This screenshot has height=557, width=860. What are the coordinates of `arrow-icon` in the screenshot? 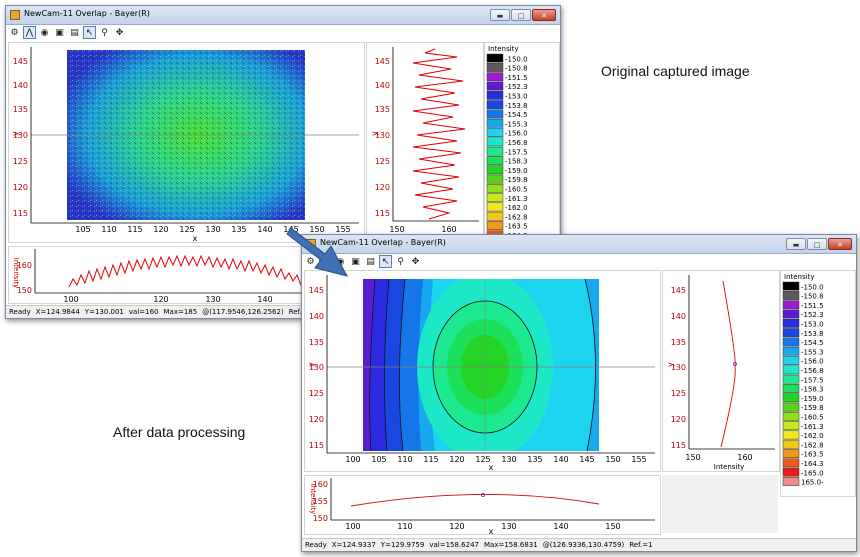 It's located at (317, 252).